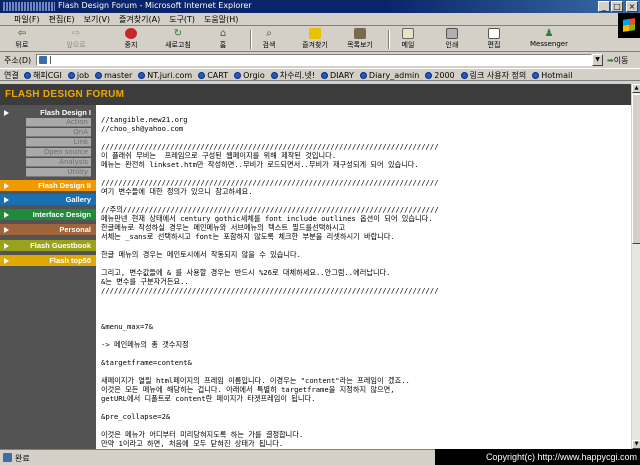  I want to click on search-icon: ⌕, so click(269, 33).